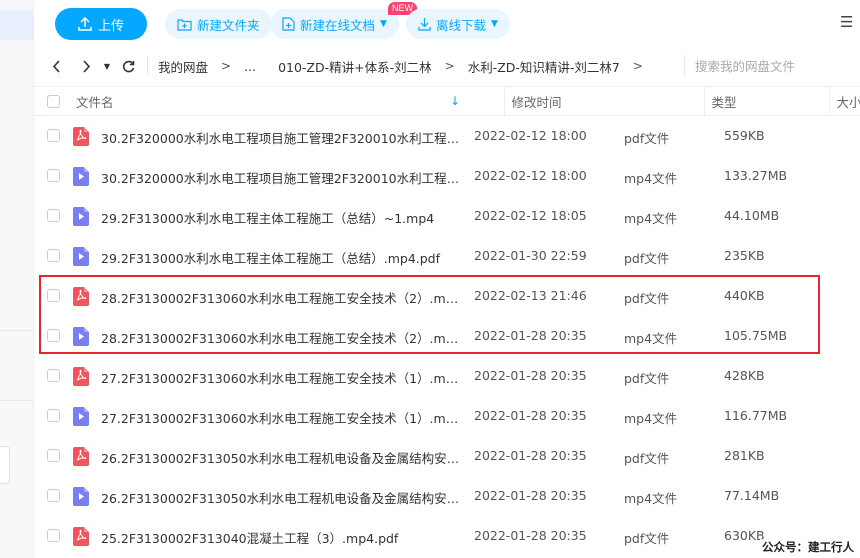  Describe the element at coordinates (281, 217) in the screenshot. I see `file-name: 29.2F313000水利水电工程主体工程施工（总结）~1.mp4` at that location.